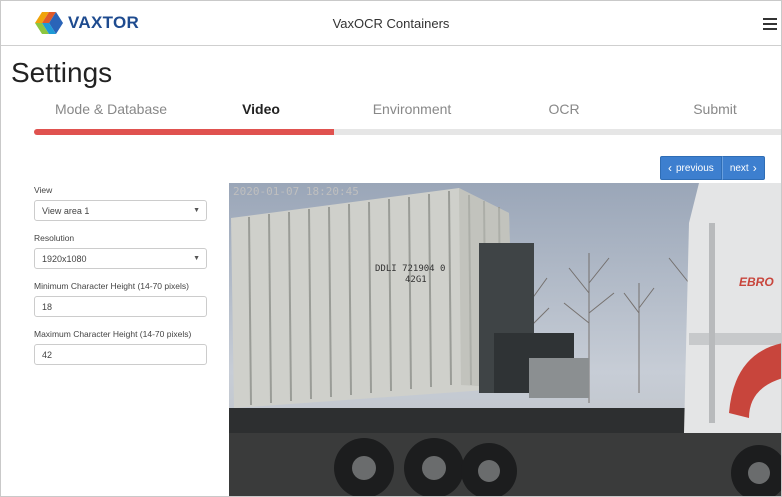 The image size is (782, 497). I want to click on chevron-left-icon: ‹, so click(670, 168).